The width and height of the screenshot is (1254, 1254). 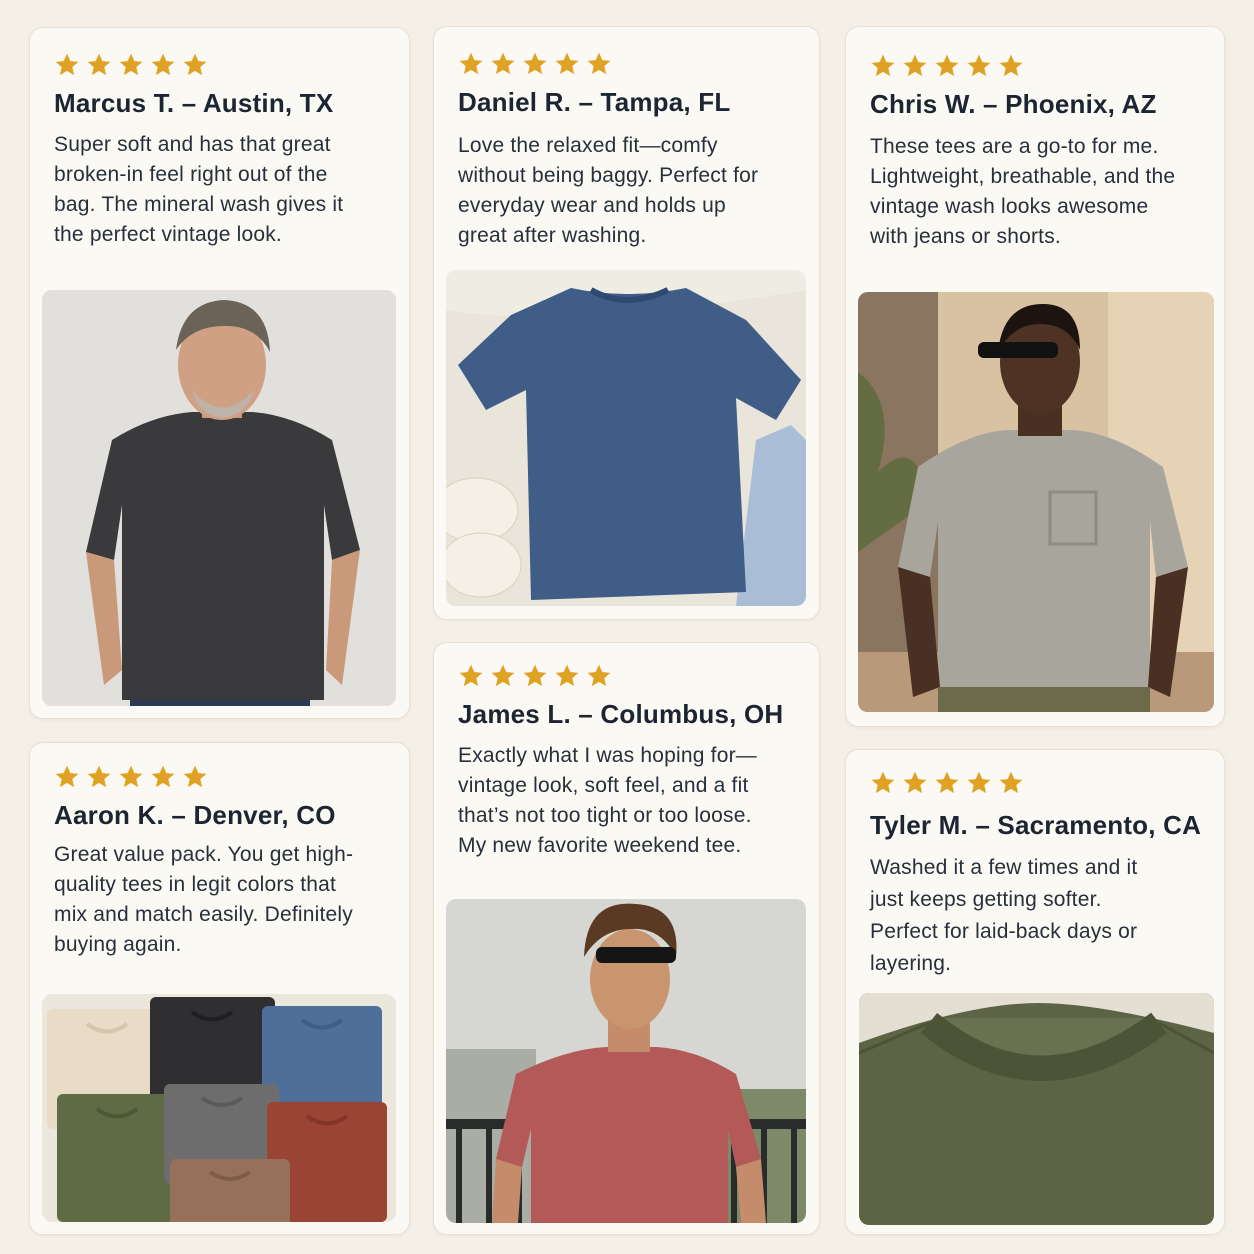 What do you see at coordinates (194, 103) in the screenshot?
I see `reviewer-name: Marcus T. – Austin, TX` at bounding box center [194, 103].